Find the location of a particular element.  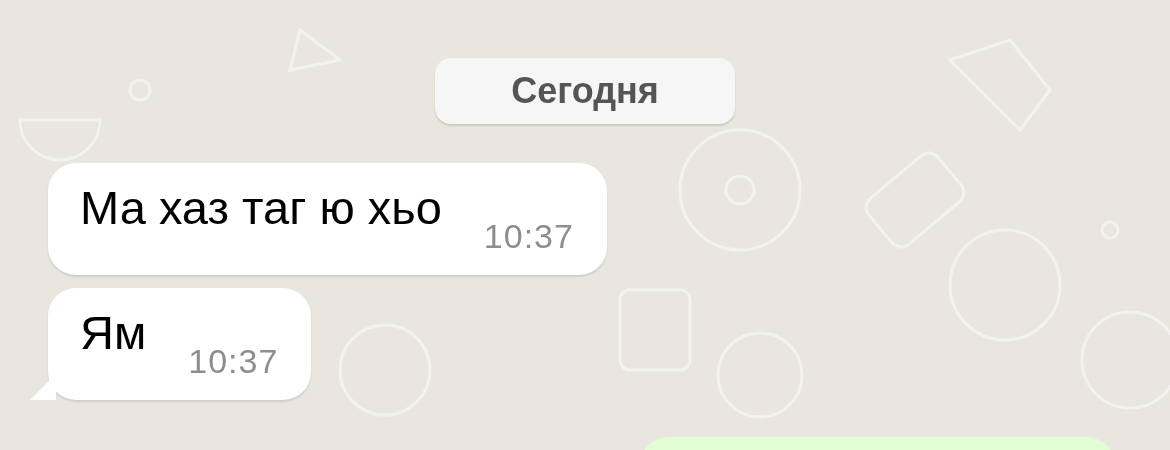

message-text: Ям is located at coordinates (113, 332).